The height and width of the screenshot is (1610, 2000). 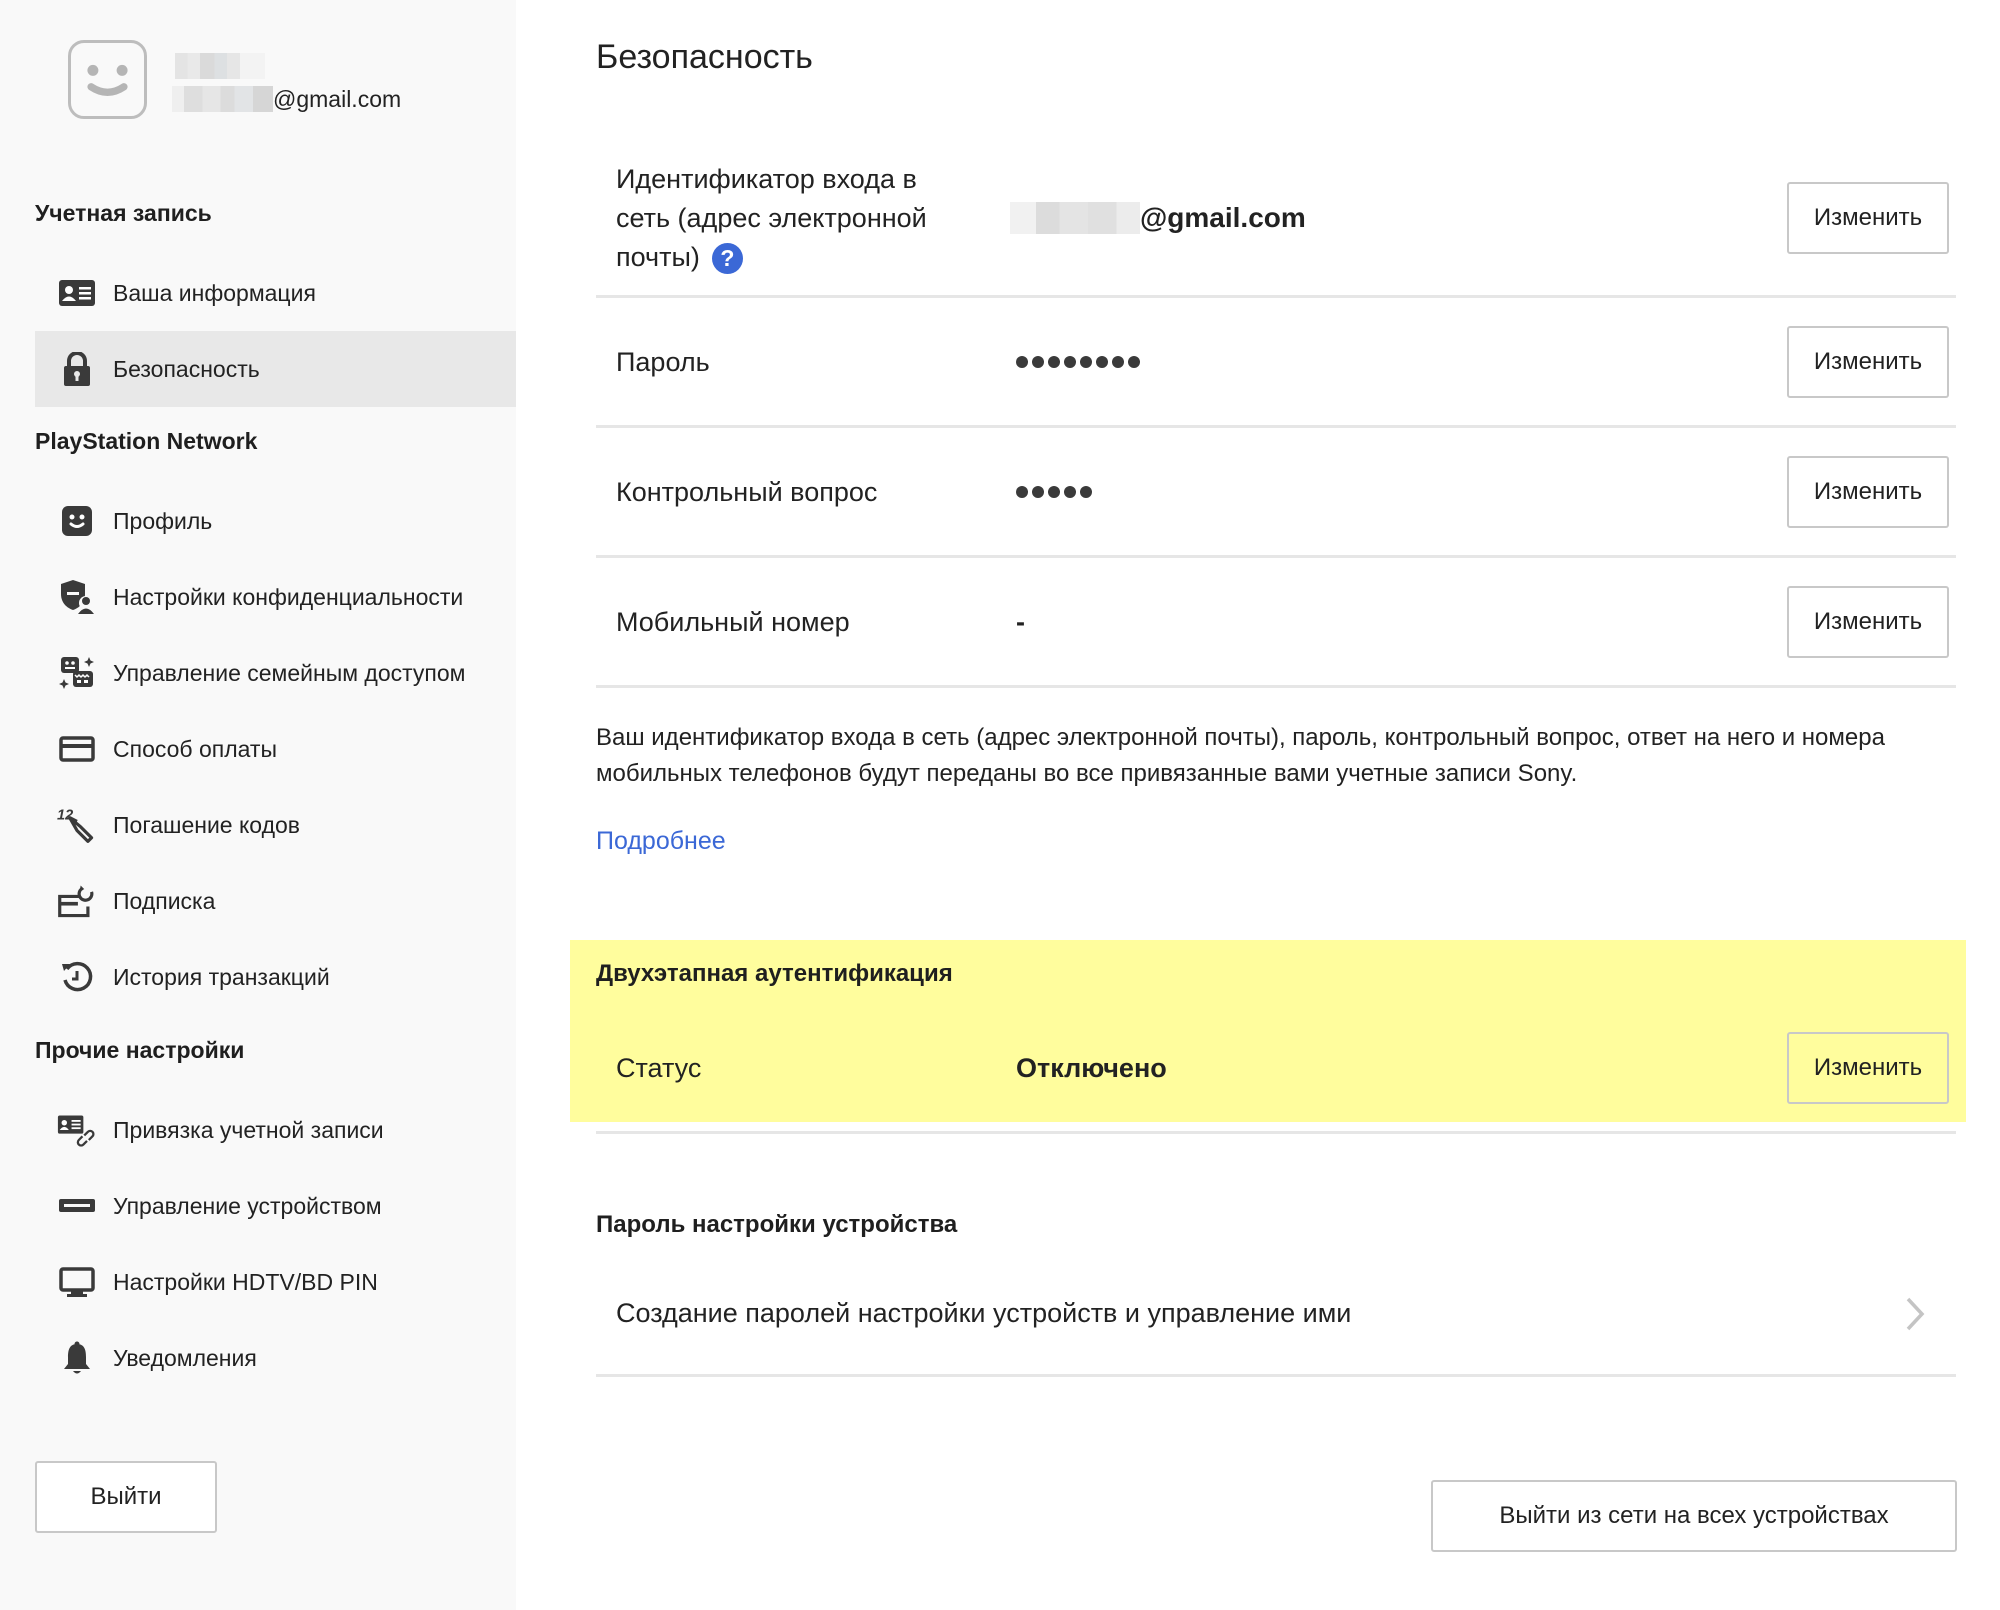 What do you see at coordinates (1868, 492) in the screenshot?
I see `change-security-question-button: Изменить` at bounding box center [1868, 492].